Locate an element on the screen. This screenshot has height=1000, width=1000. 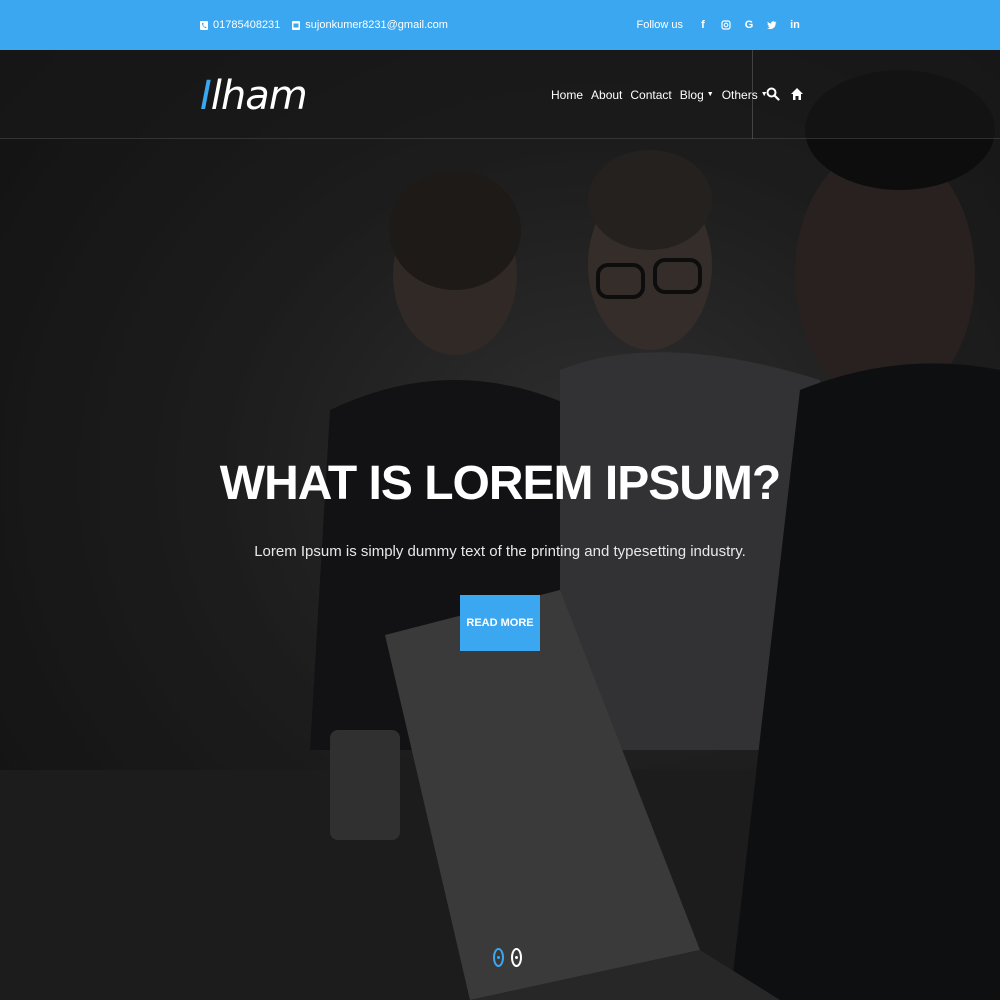
nav-item-home: Home is located at coordinates (567, 95).